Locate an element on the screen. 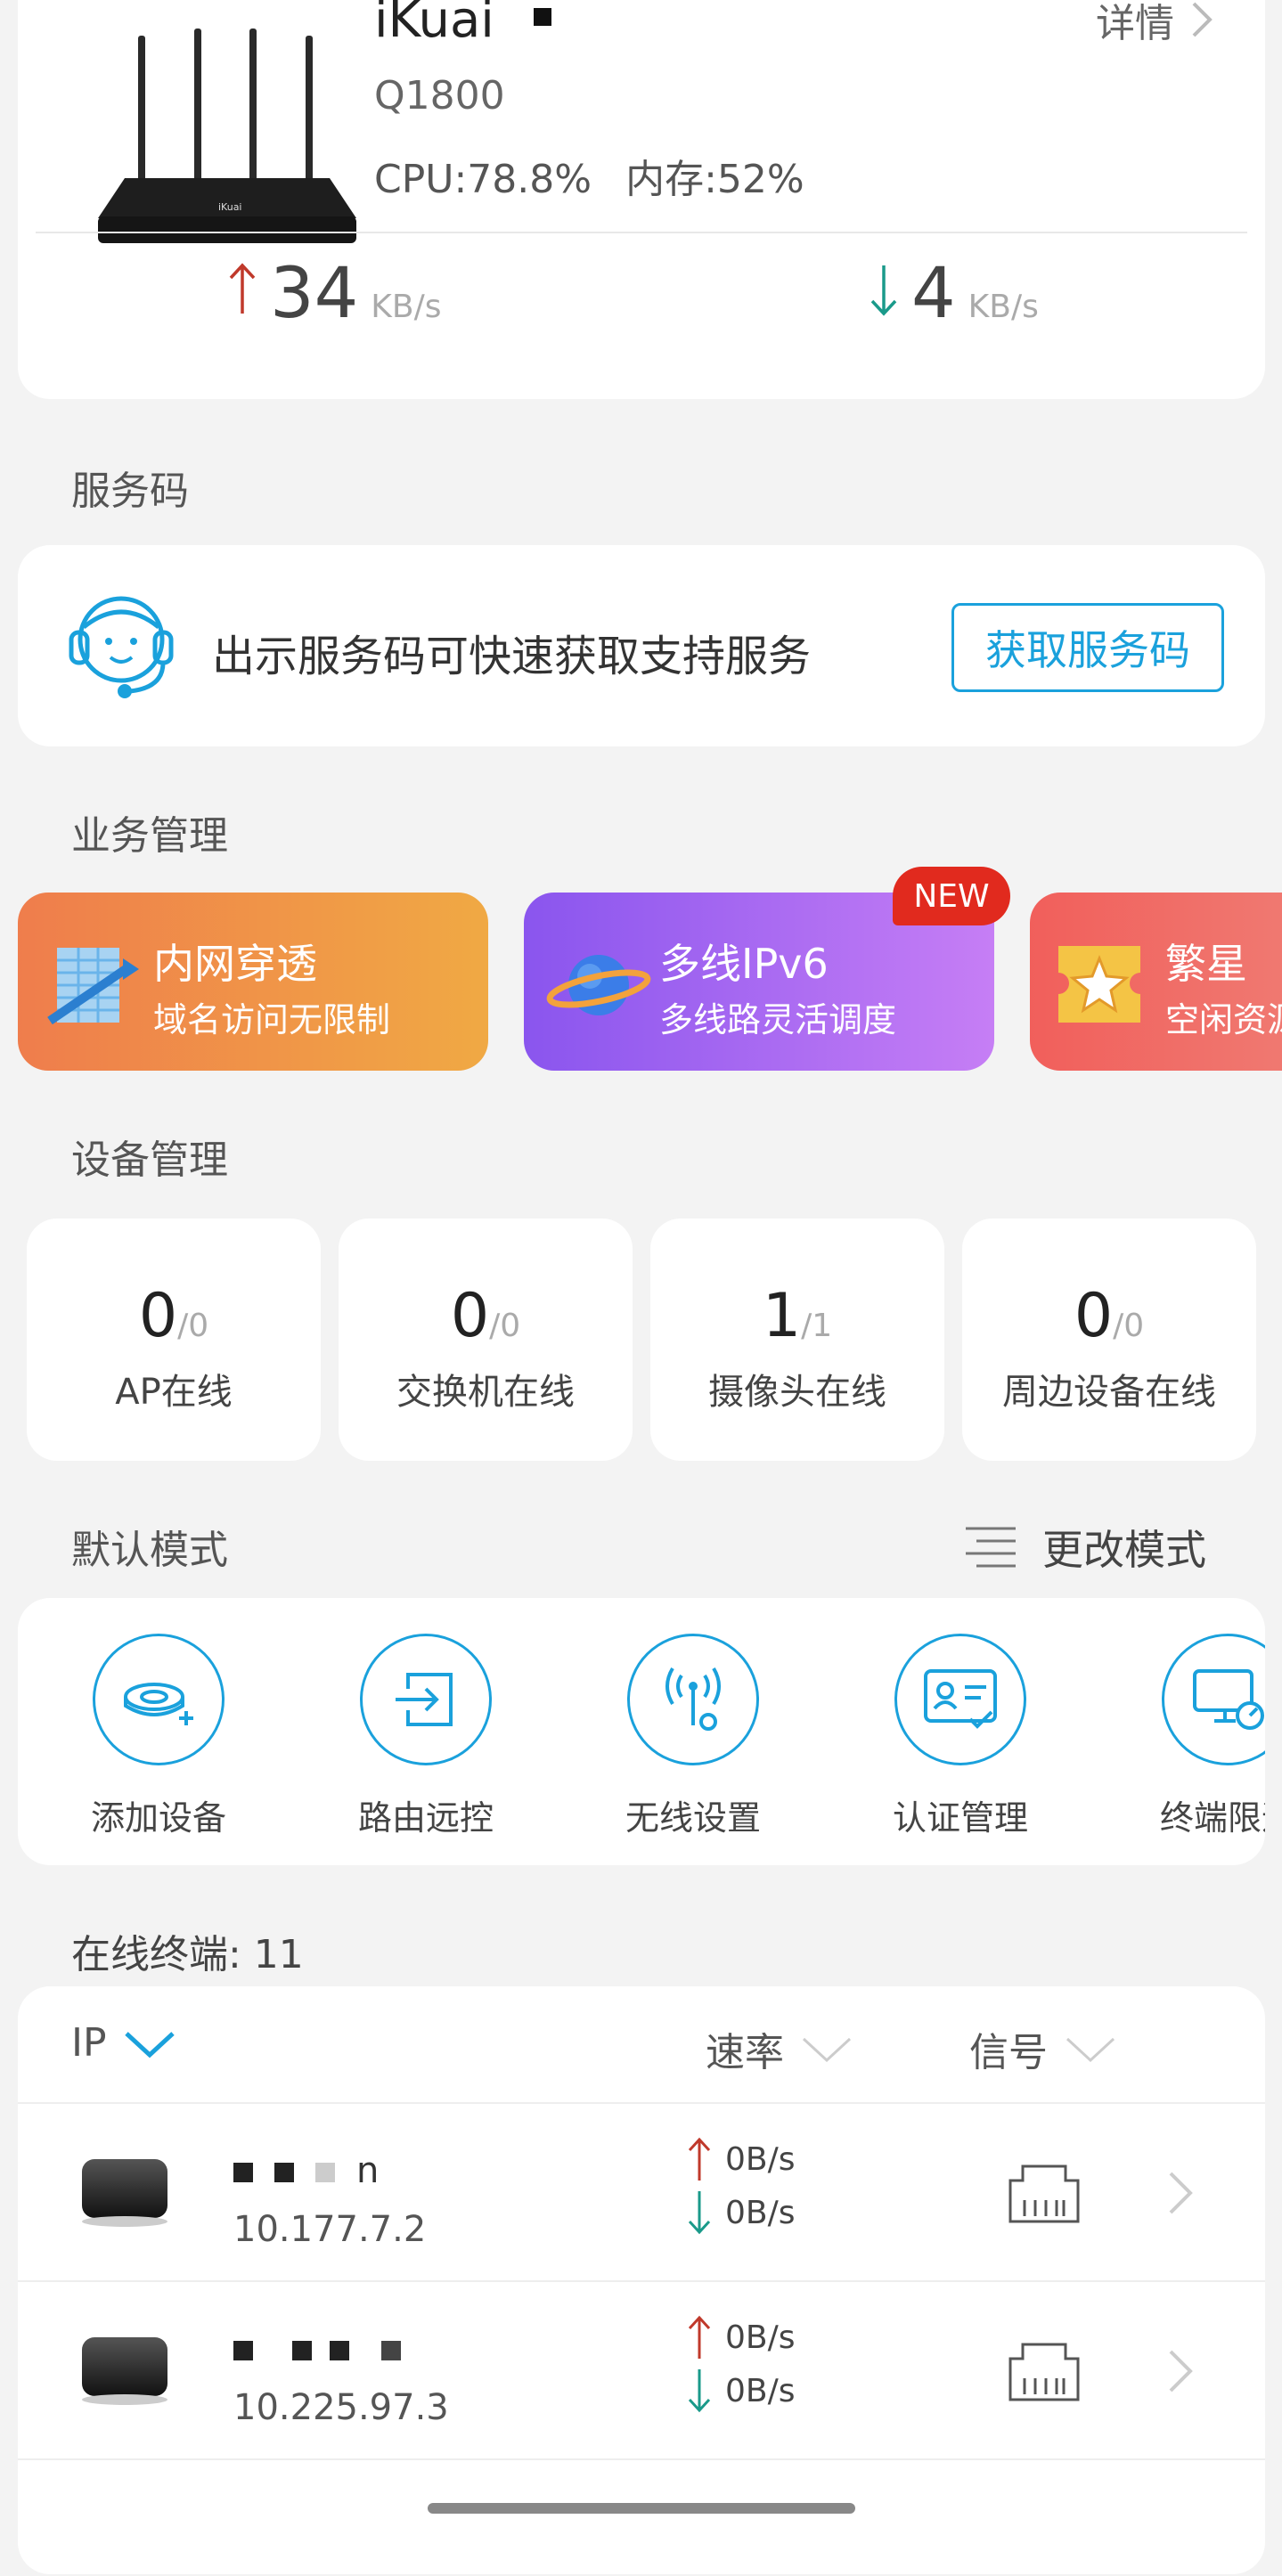  device-card-switch: 0/0 交换机在线 is located at coordinates (486, 1340).